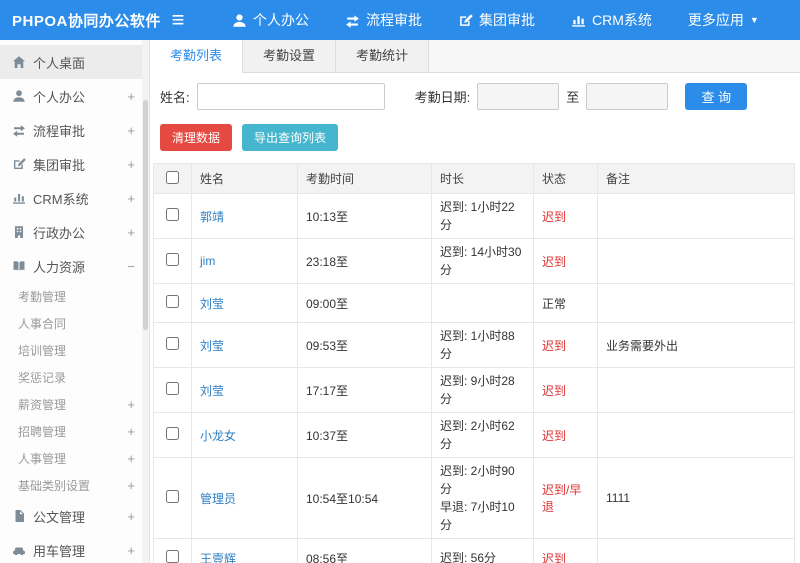  Describe the element at coordinates (290, 56) in the screenshot. I see `tab: 考勤设置` at that location.